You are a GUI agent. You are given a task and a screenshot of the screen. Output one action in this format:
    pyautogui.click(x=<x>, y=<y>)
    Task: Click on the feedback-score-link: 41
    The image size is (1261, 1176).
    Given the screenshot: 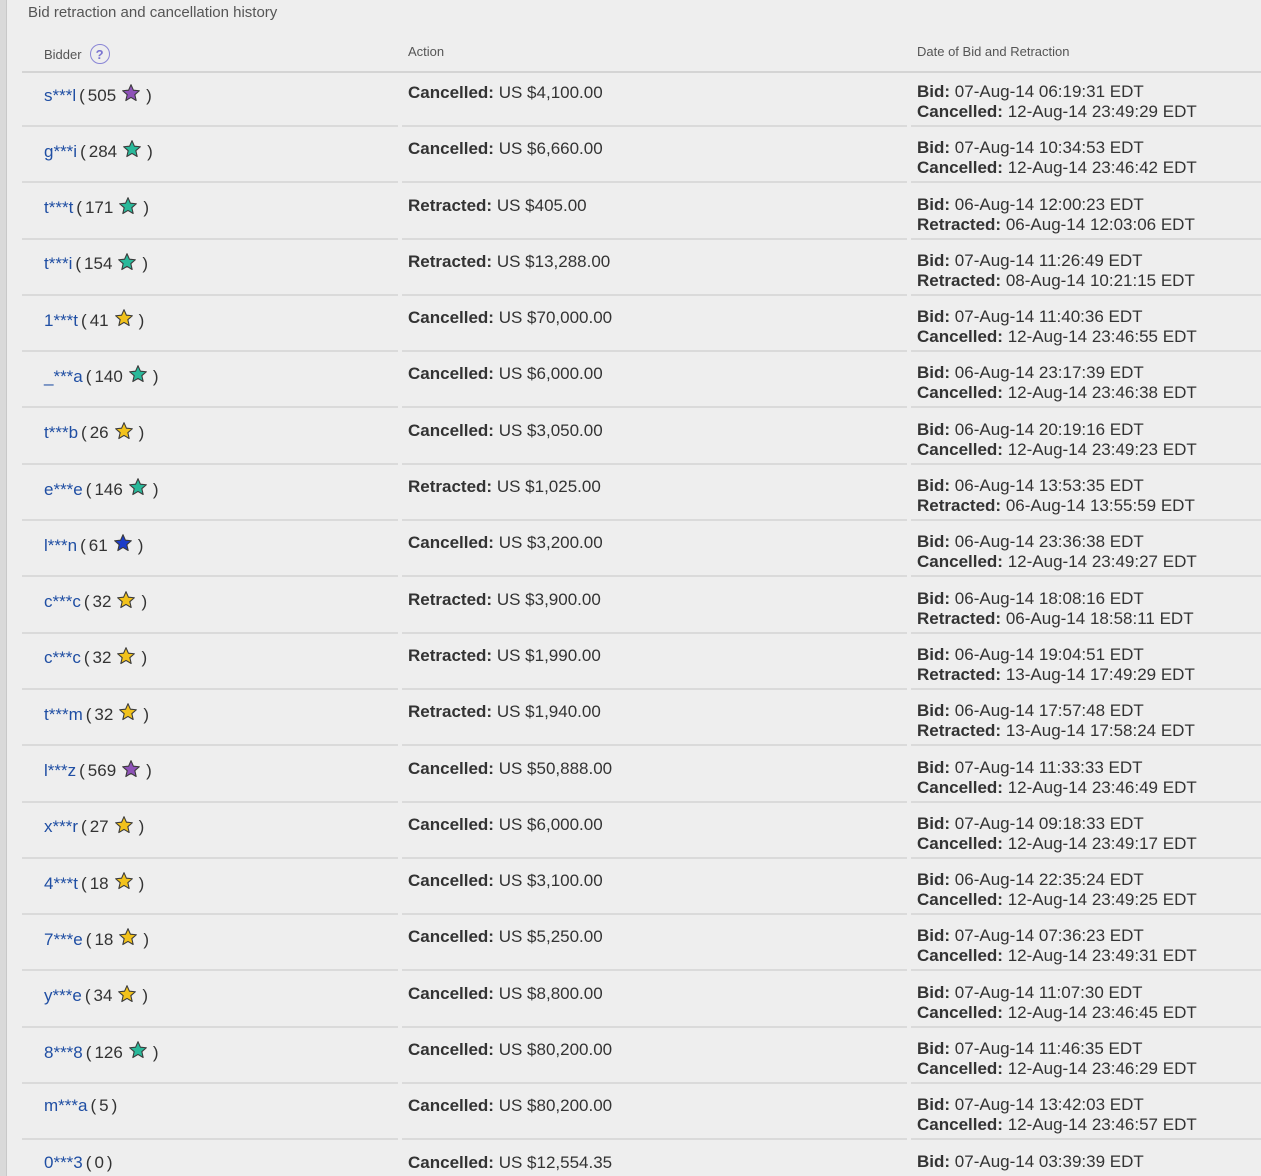 What is the action you would take?
    pyautogui.click(x=99, y=321)
    